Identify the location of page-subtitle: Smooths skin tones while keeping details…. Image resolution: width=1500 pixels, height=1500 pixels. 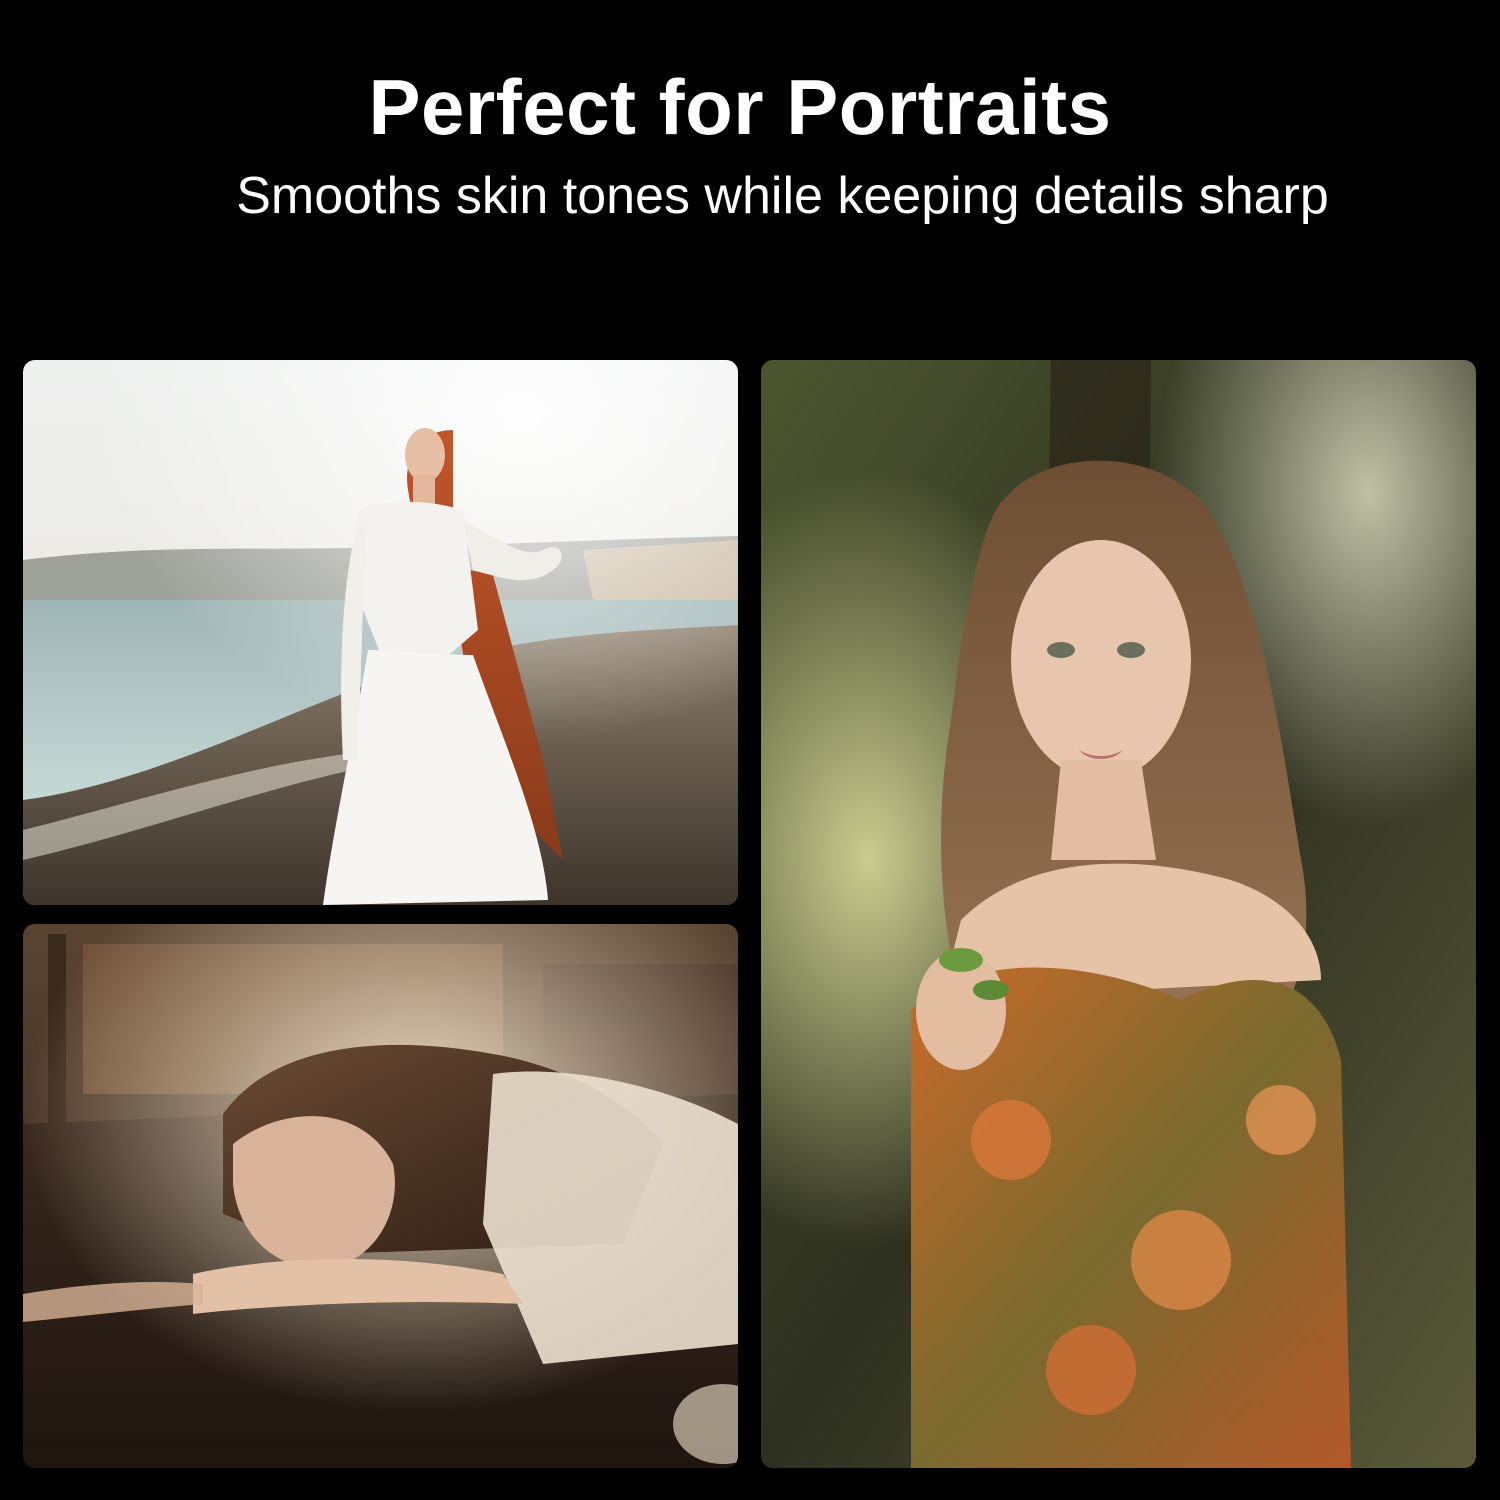
(782, 196).